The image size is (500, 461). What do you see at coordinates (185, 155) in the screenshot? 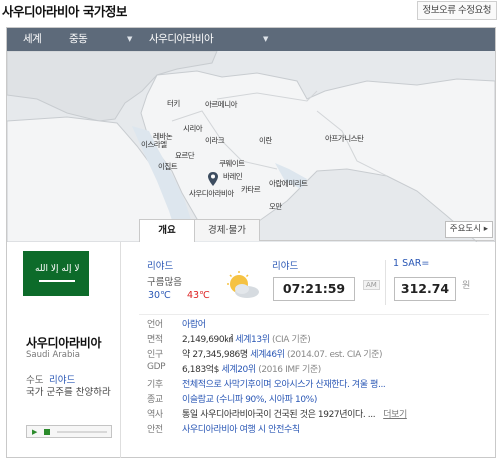
I see `map-label-jordan: 요르단` at bounding box center [185, 155].